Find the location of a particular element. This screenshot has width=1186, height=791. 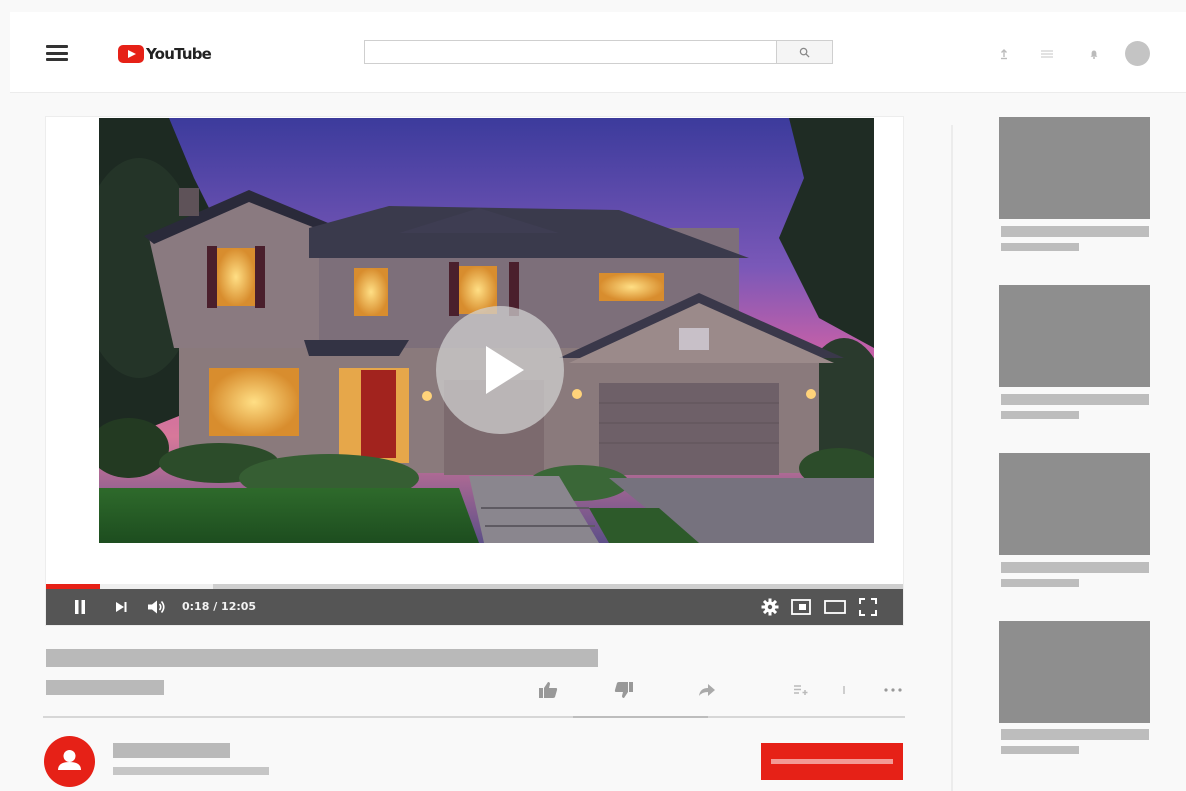

player-controls: 0:18 / 12:05 is located at coordinates (474, 607).